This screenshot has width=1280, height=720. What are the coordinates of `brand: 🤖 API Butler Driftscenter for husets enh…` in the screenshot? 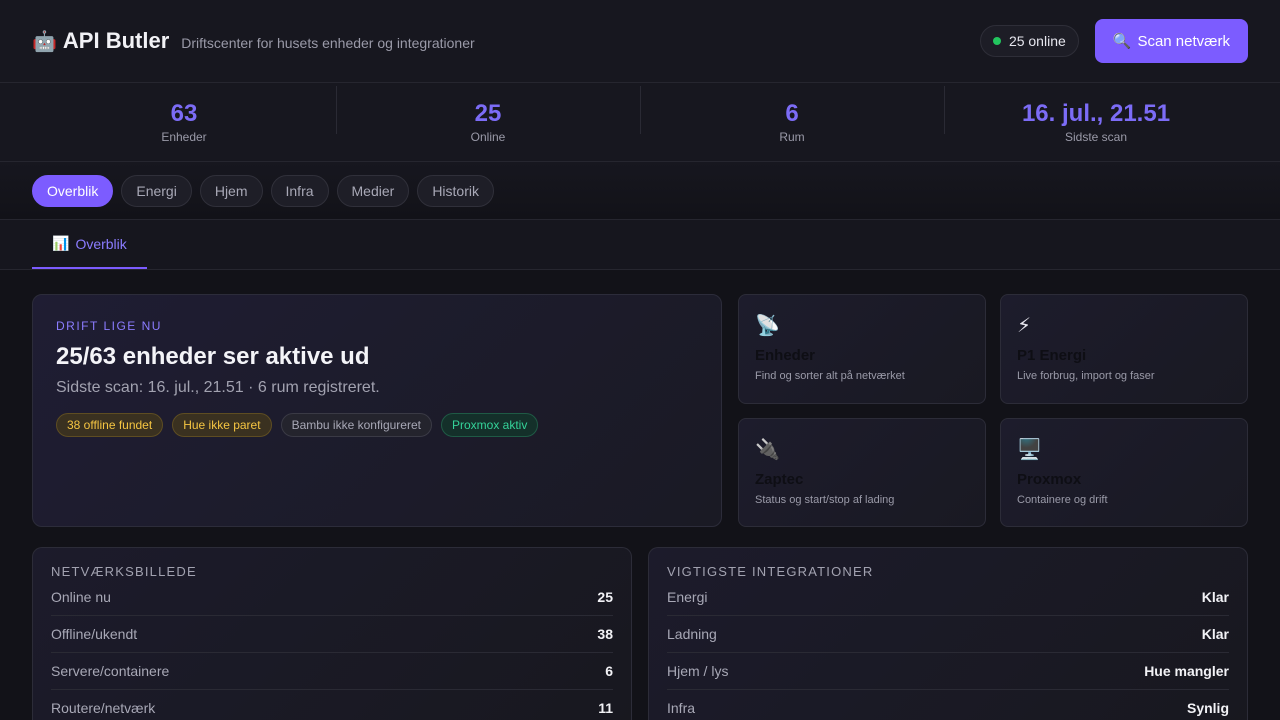 It's located at (253, 41).